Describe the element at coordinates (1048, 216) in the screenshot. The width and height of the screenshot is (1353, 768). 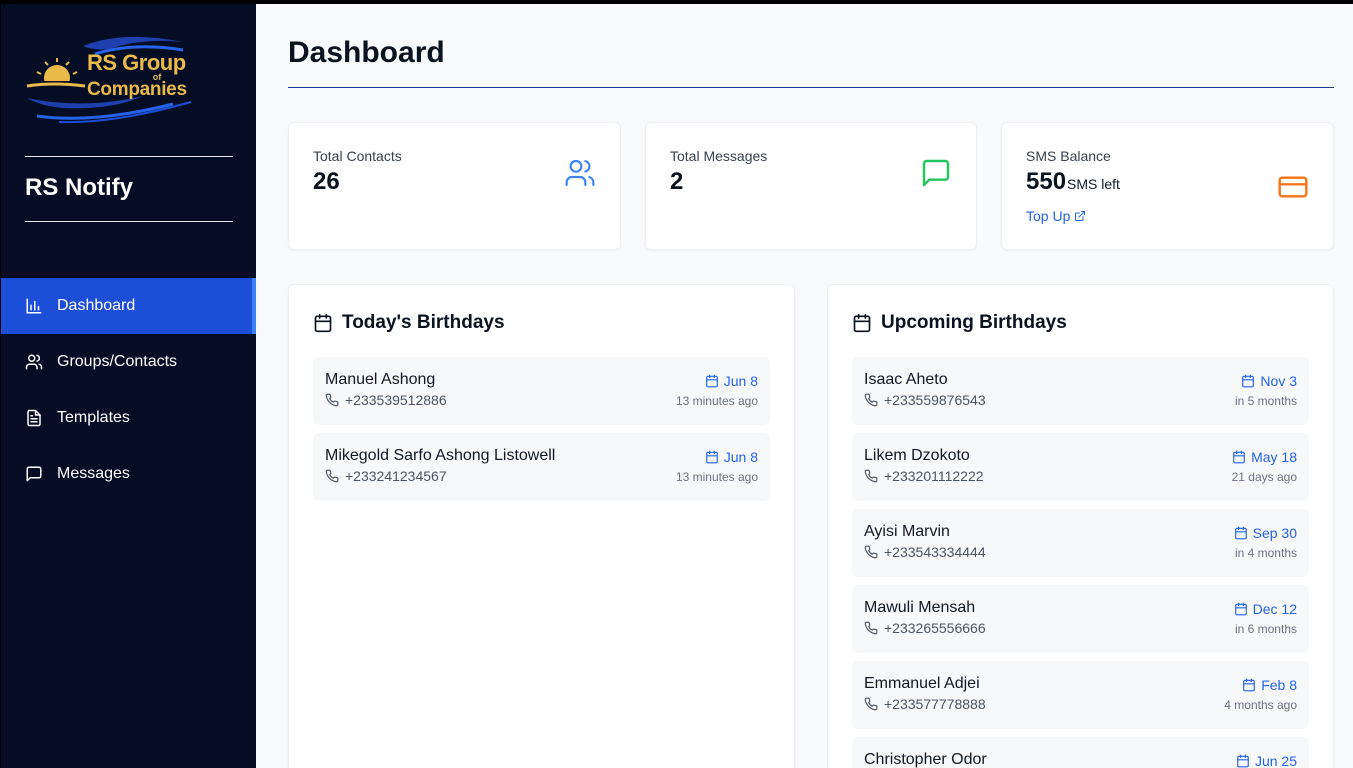
I see `top-up-label: Top Up` at that location.